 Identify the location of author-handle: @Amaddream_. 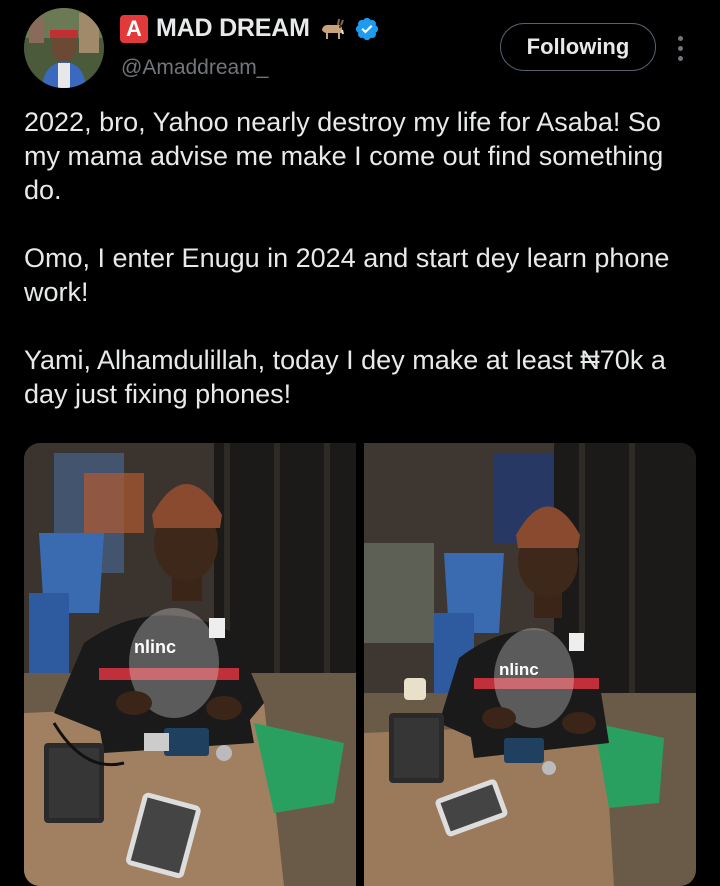
(194, 68).